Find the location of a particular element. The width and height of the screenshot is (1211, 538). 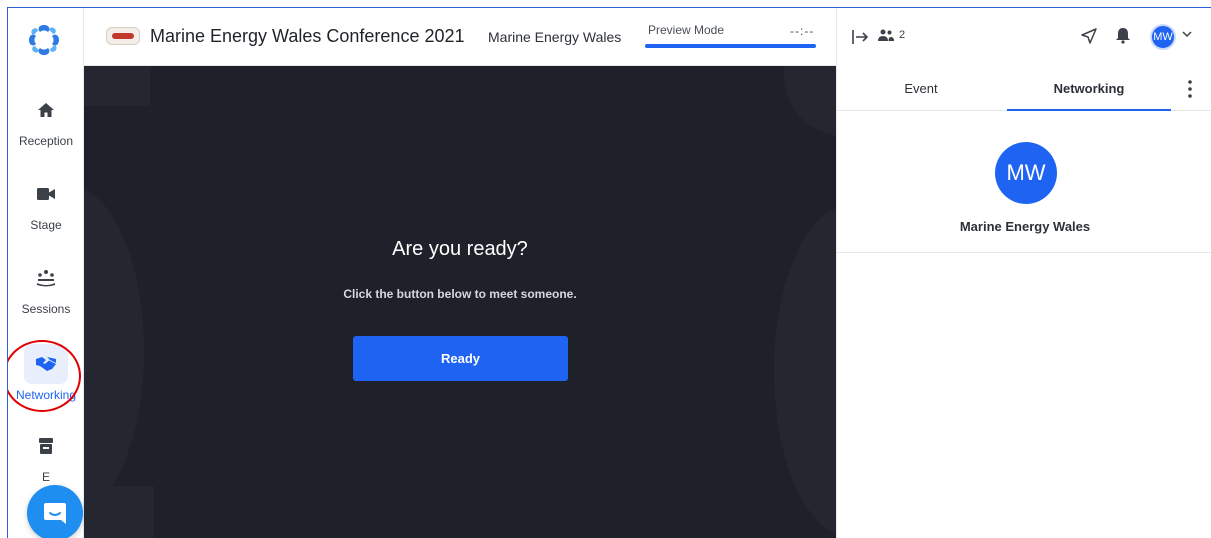

sidebar-item-sessions: Sessions is located at coordinates (46, 287).